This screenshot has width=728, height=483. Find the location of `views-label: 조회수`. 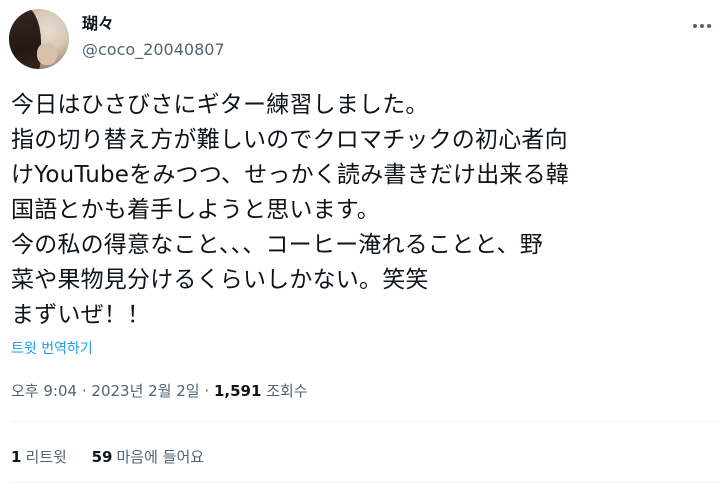

views-label: 조회수 is located at coordinates (287, 391).